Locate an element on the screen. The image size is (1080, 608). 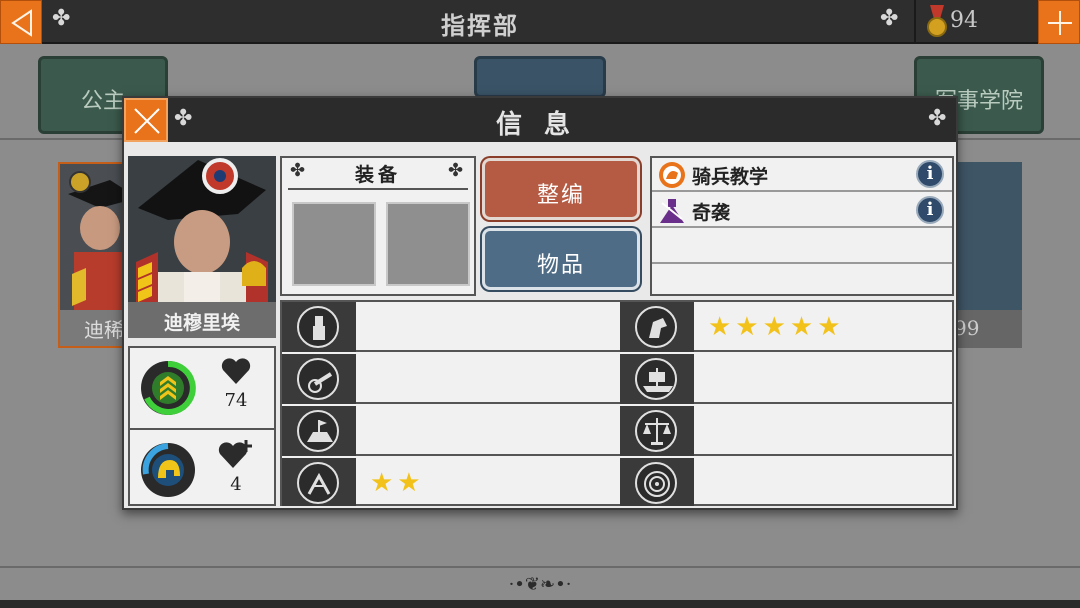
close-icon is located at coordinates (147, 121).